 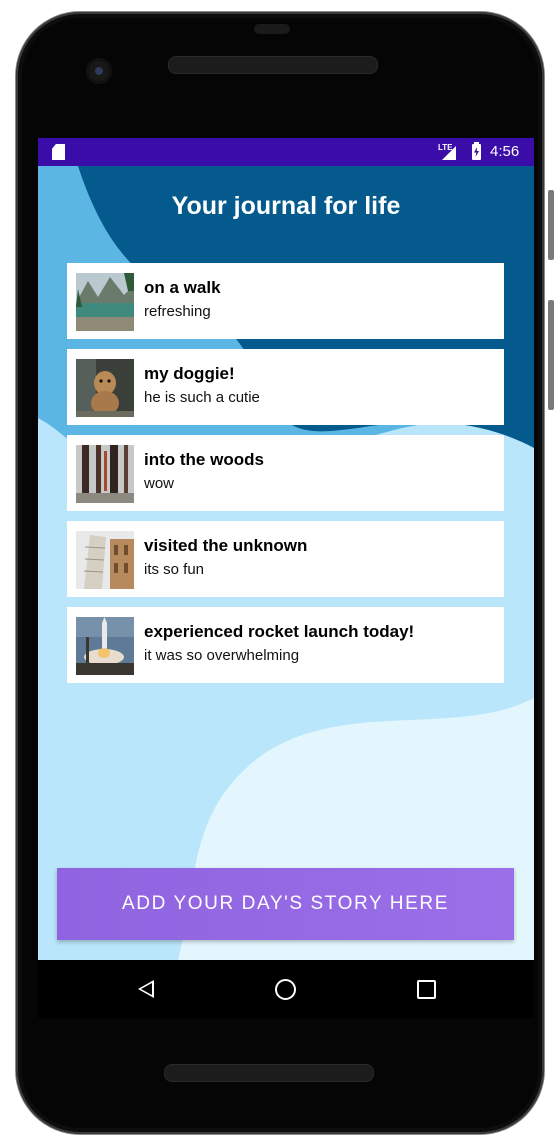 What do you see at coordinates (285, 473) in the screenshot?
I see `journal-entry-card: into the woods wow` at bounding box center [285, 473].